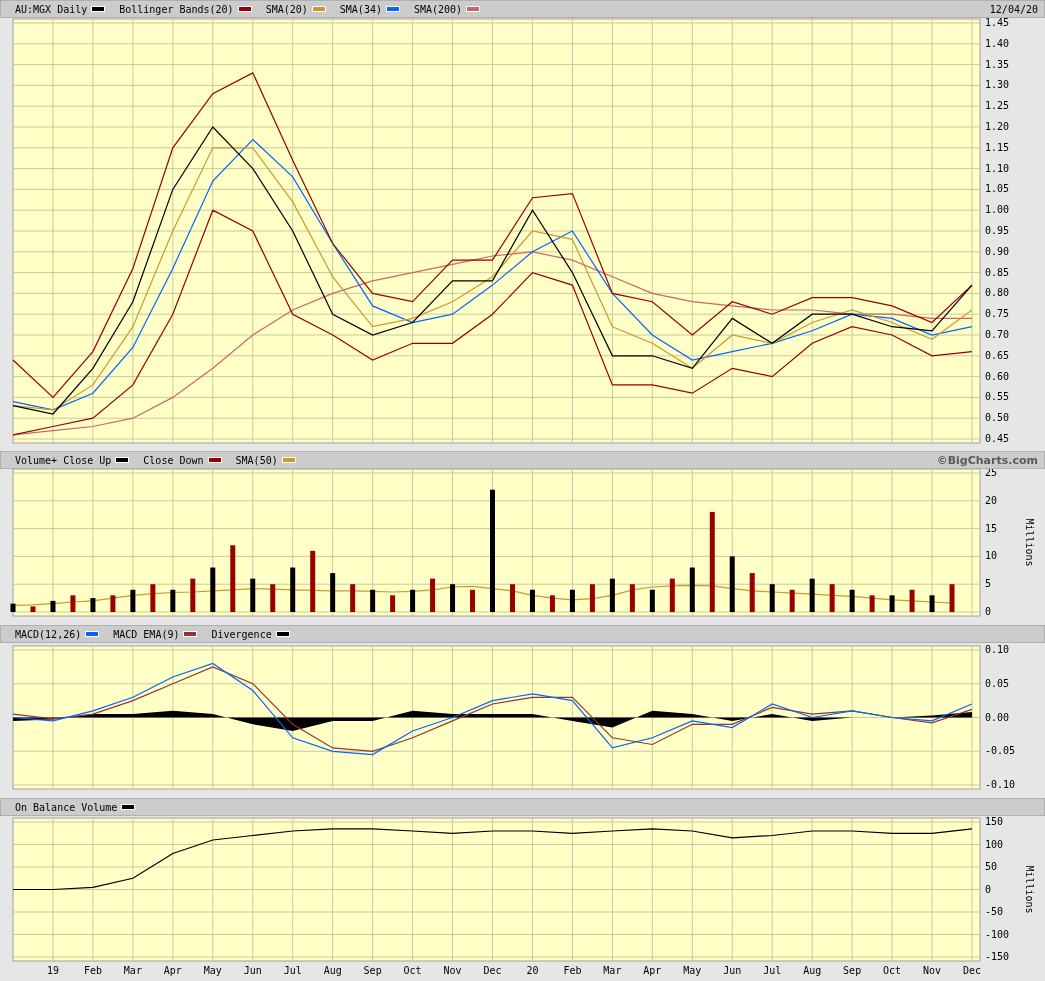 The height and width of the screenshot is (981, 1045). Describe the element at coordinates (52, 970) in the screenshot. I see `axis-label: 19` at that location.